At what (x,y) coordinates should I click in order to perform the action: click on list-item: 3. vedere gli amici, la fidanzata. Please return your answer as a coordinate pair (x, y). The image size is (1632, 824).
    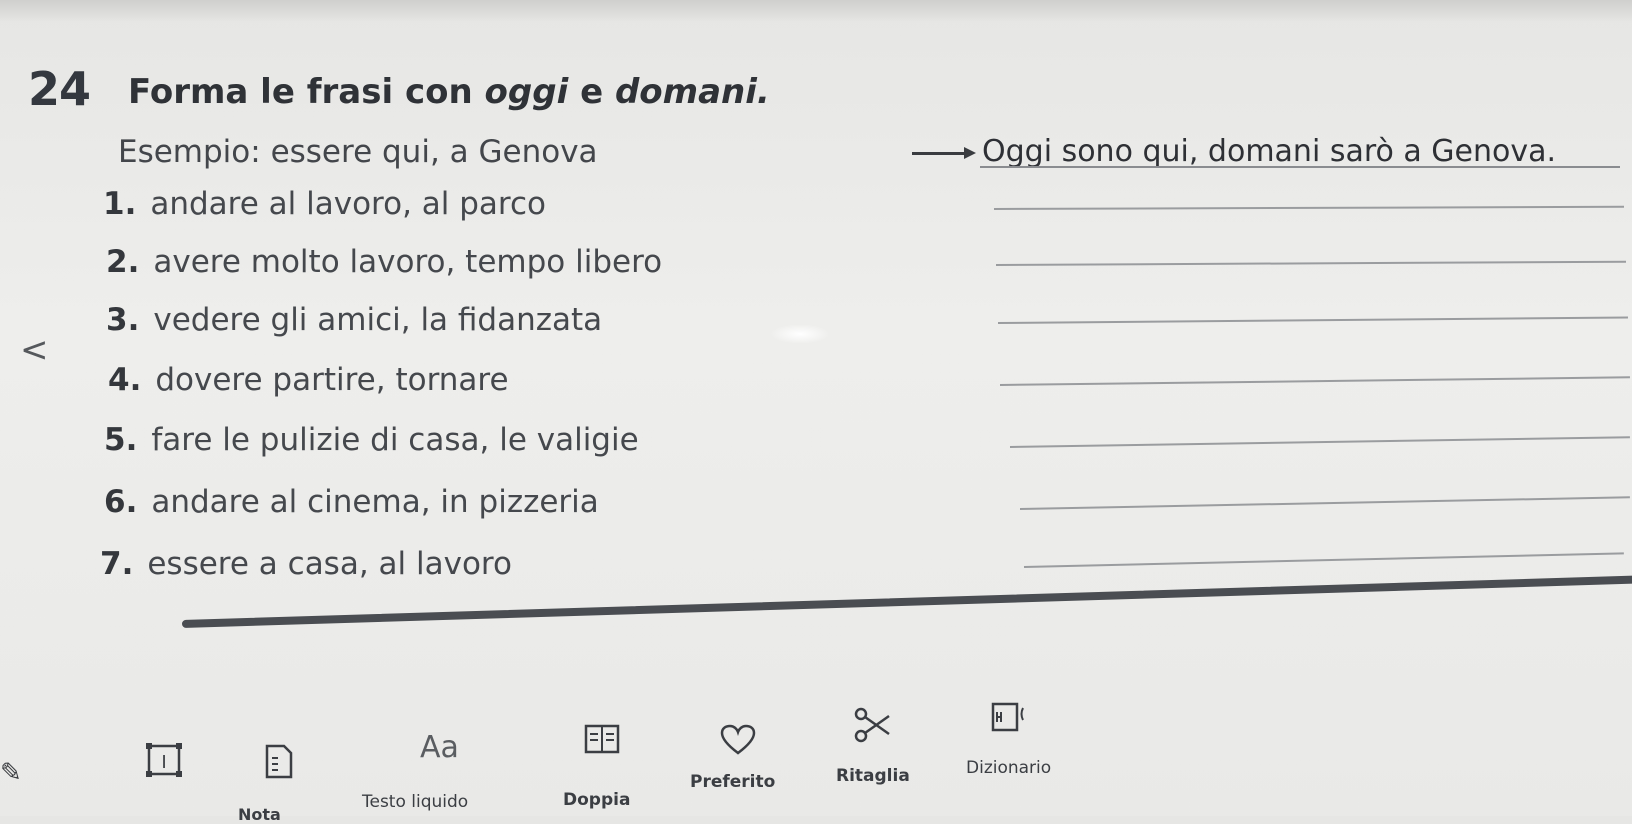
    Looking at the image, I should click on (354, 320).